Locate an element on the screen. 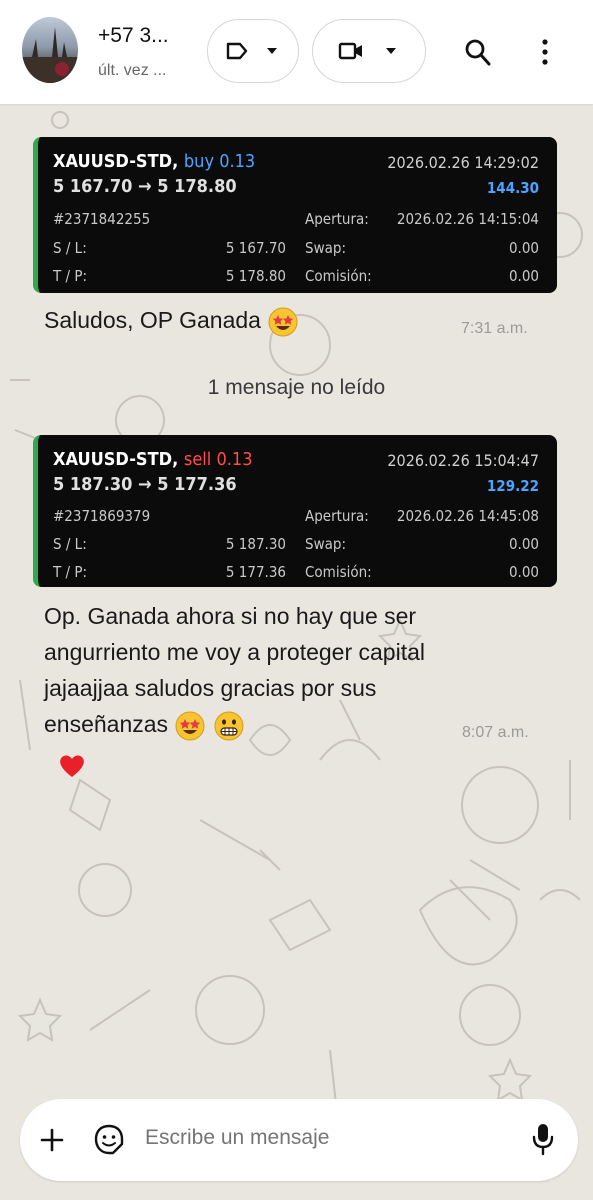 This screenshot has height=1200, width=593. tp-value: 5 178.80 is located at coordinates (255, 276).